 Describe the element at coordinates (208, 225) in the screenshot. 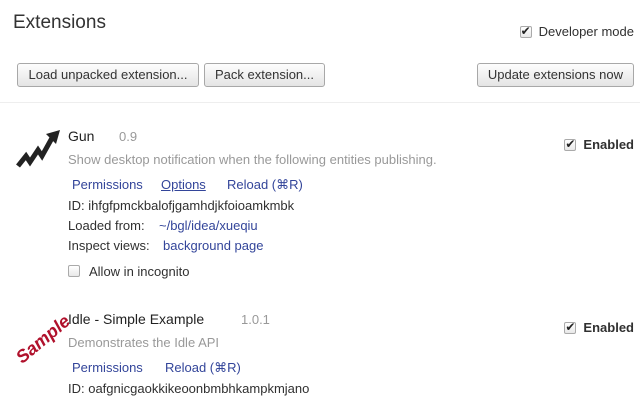

I see `loaded-from-path: ~/bgl/idea/xueqiu` at that location.